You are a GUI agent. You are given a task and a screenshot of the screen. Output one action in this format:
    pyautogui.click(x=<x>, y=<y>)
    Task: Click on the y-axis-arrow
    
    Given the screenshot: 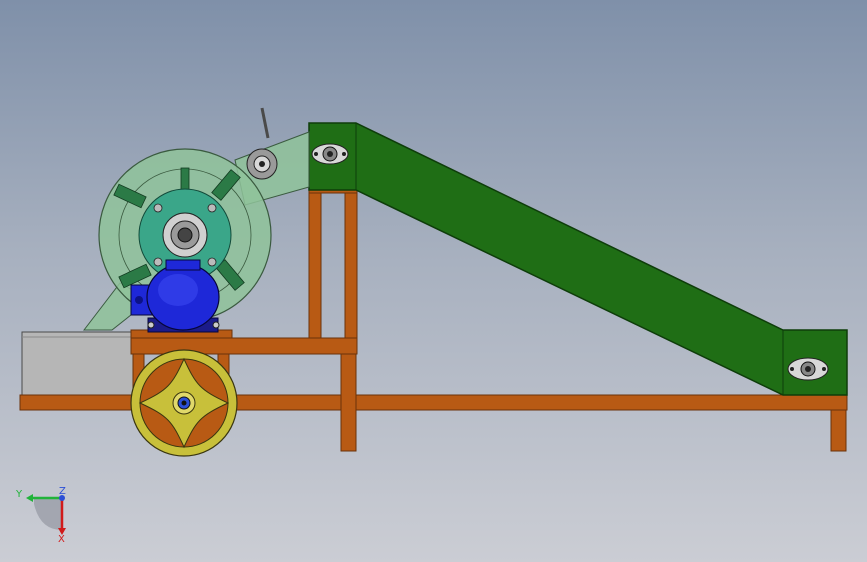 What is the action you would take?
    pyautogui.click(x=29, y=498)
    